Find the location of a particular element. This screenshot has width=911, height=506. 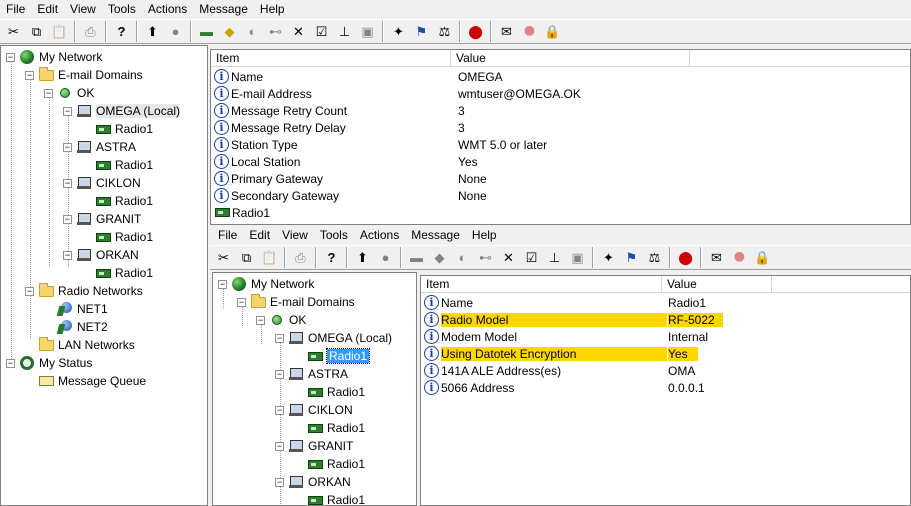

menu-actions: Actions is located at coordinates (167, 9).